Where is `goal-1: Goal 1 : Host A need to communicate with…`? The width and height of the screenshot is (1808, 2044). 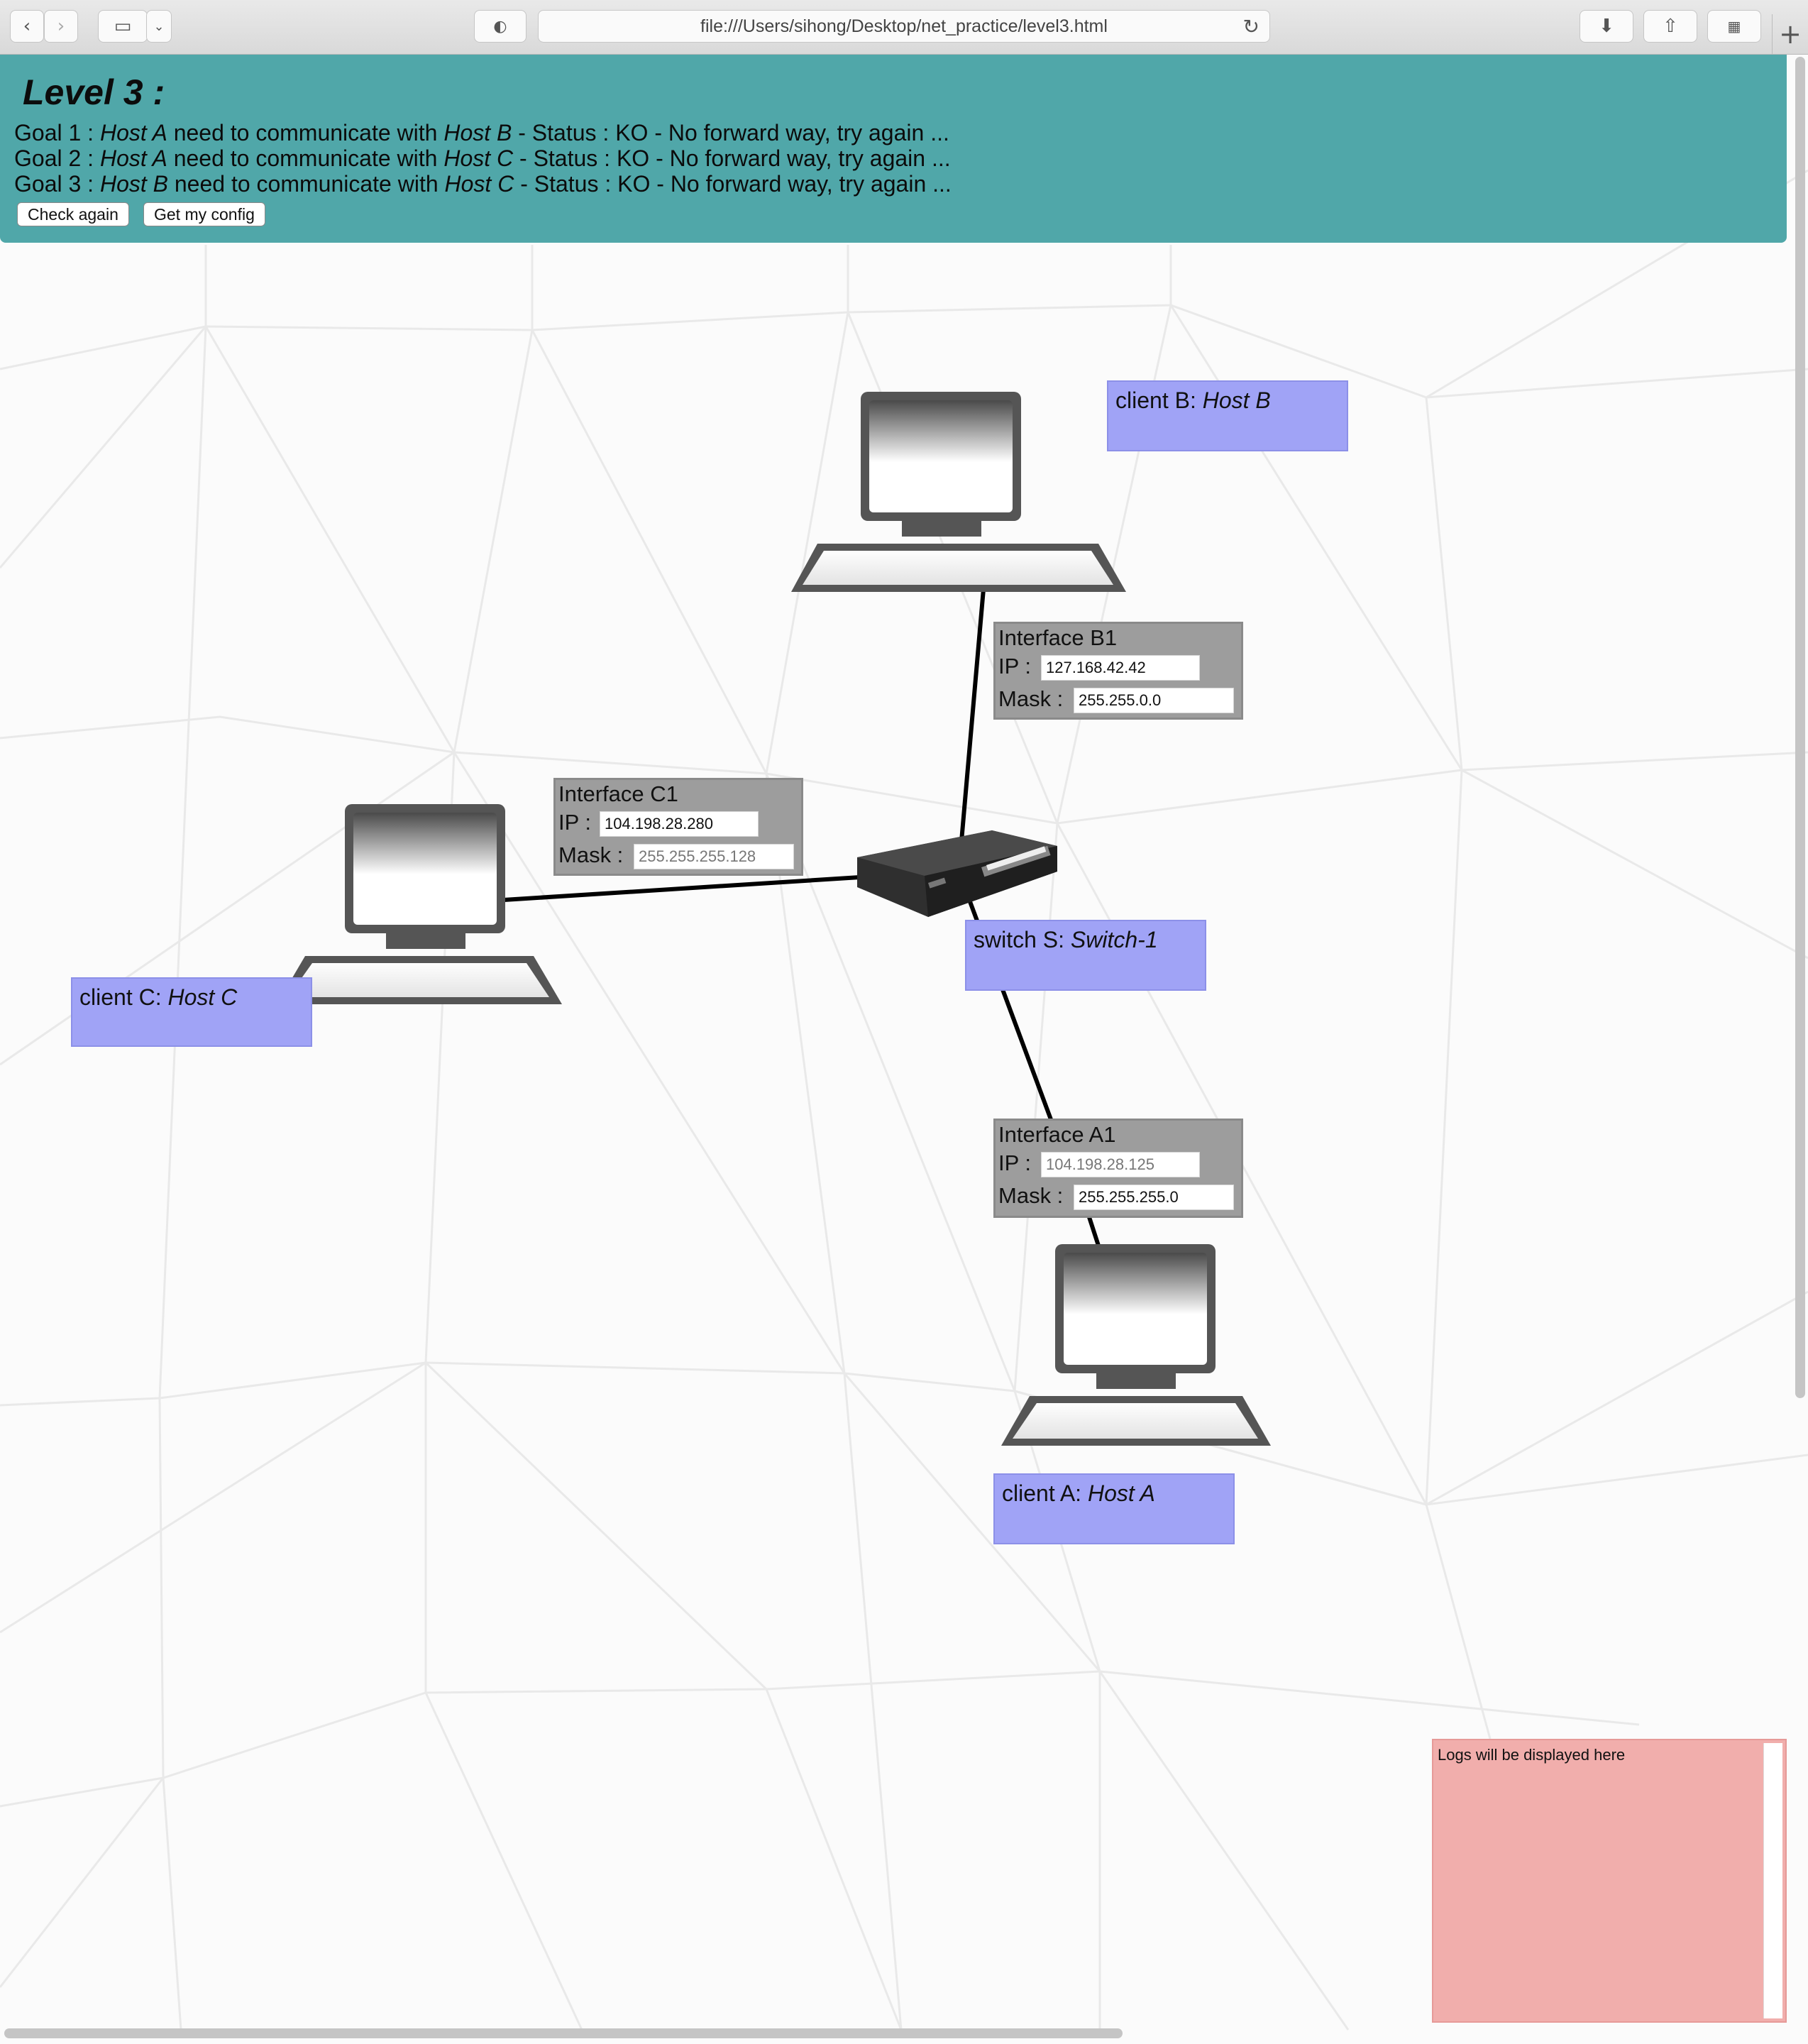 goal-1: Goal 1 : Host A need to communicate with… is located at coordinates (483, 132).